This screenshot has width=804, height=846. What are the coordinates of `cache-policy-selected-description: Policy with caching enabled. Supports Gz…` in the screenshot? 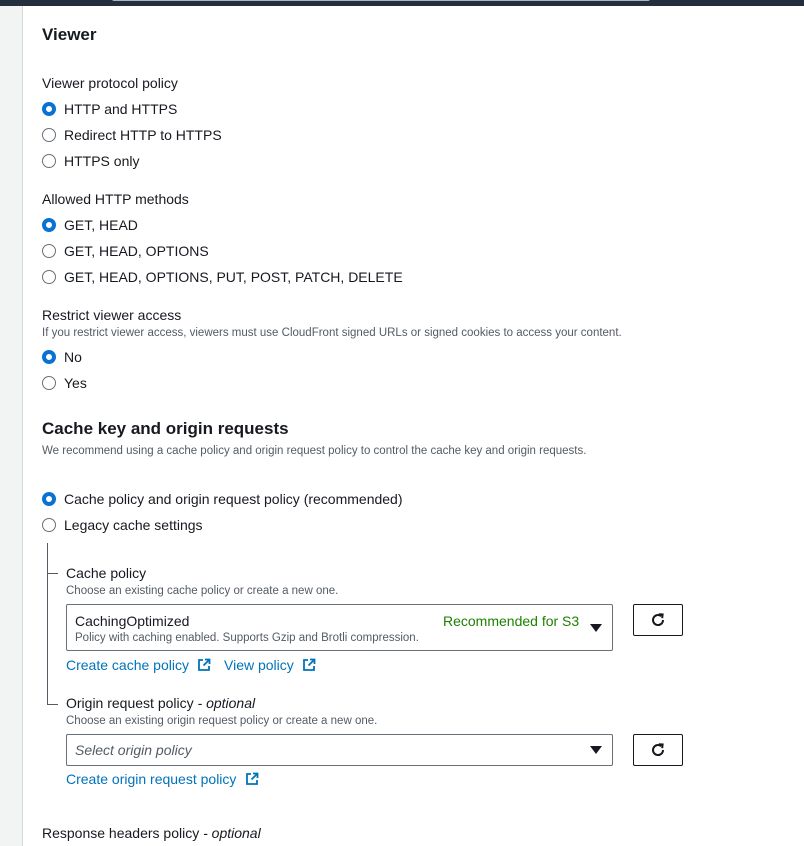 It's located at (247, 638).